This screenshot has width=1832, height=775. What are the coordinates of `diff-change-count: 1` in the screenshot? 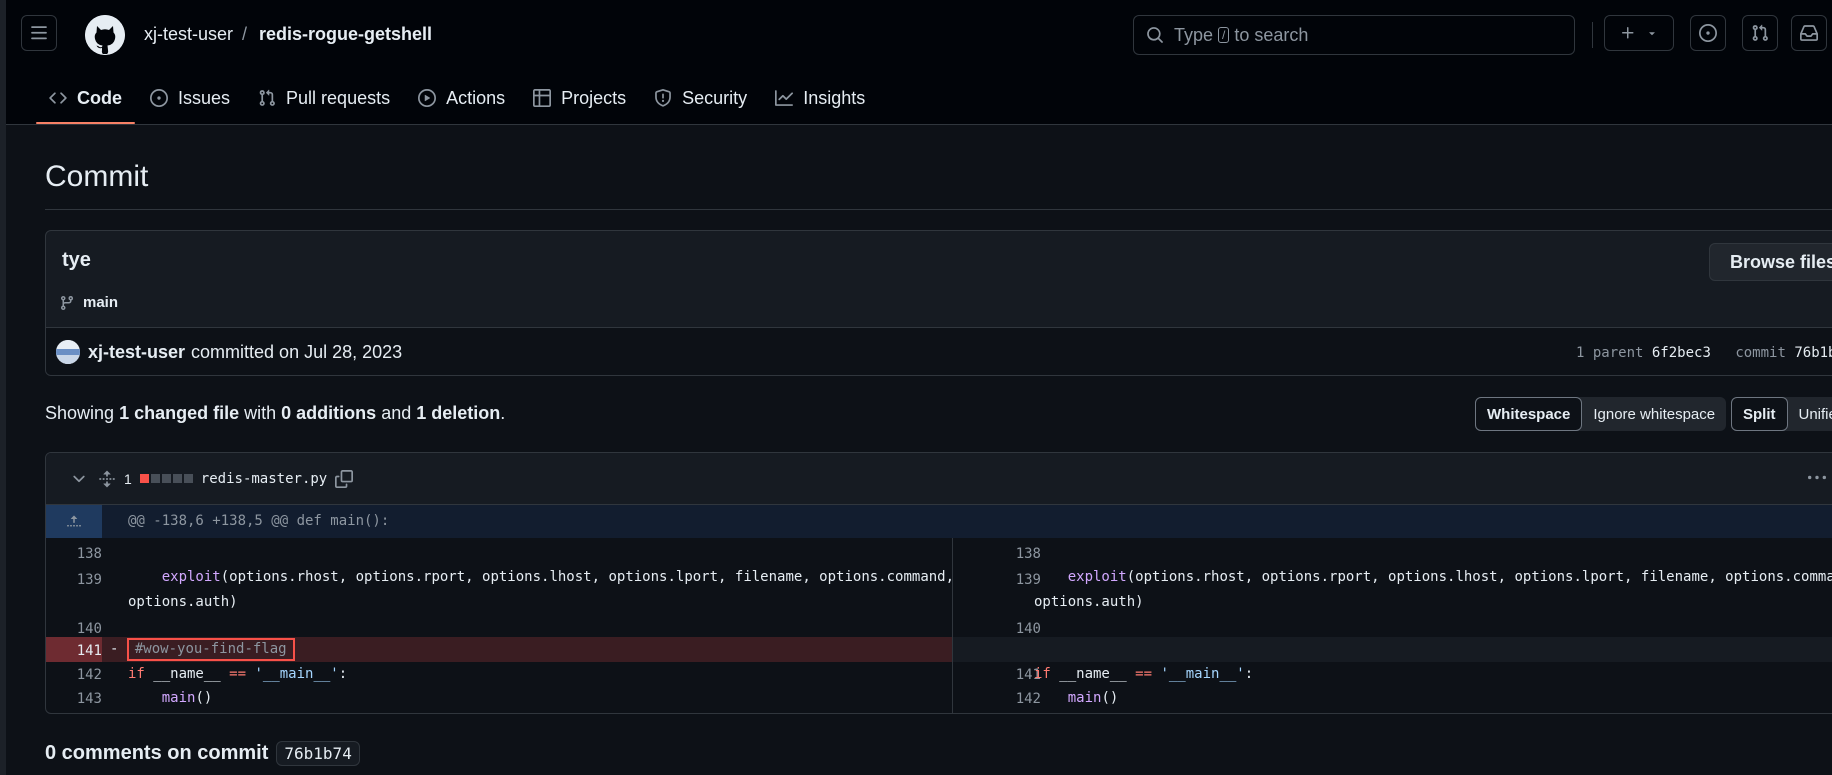 It's located at (128, 478).